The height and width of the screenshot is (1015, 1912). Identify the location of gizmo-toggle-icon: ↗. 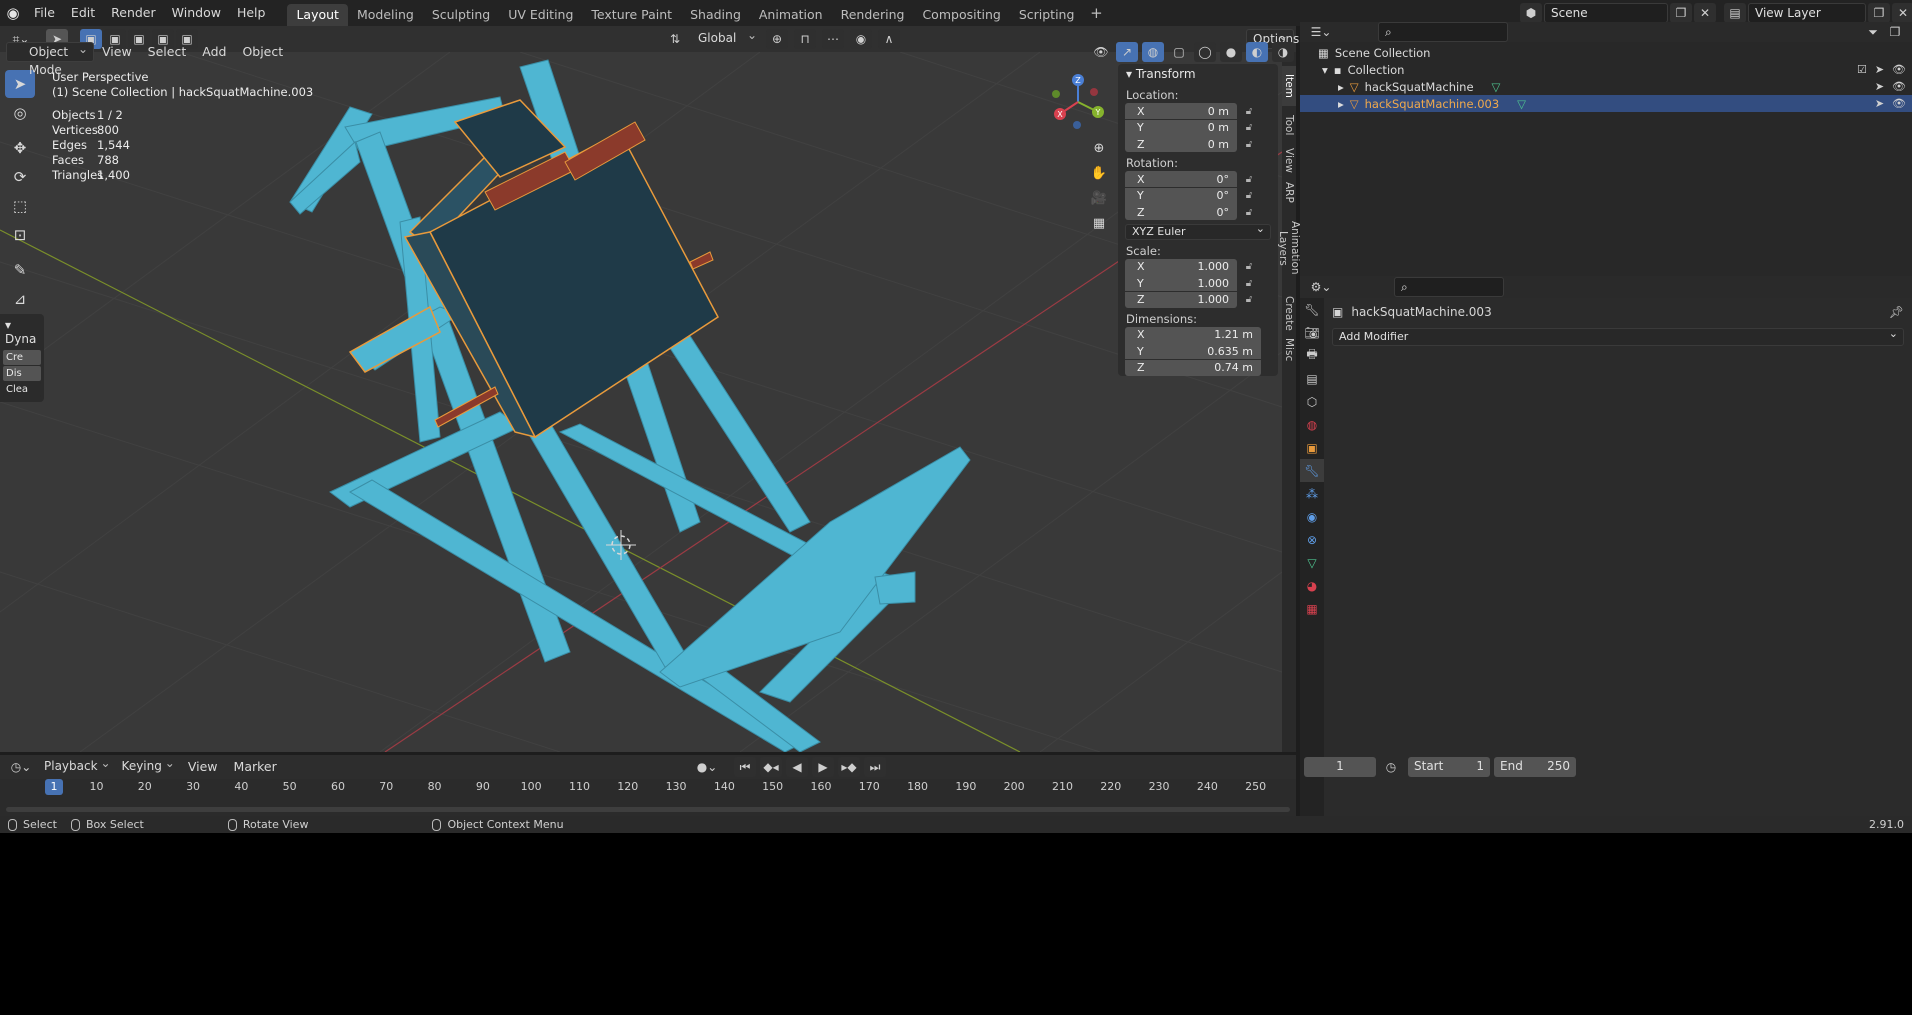
(1127, 52).